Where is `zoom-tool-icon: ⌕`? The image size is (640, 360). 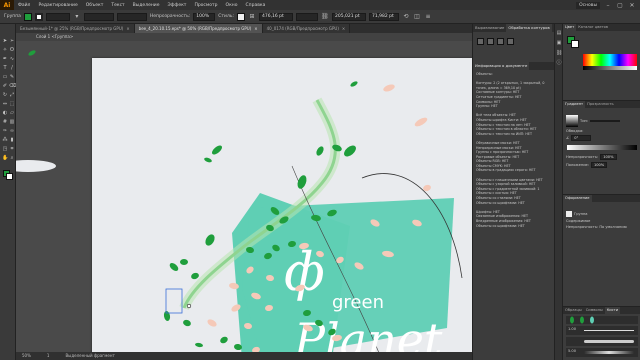
zoom-tool-icon: ⌕ is located at coordinates (12, 158).